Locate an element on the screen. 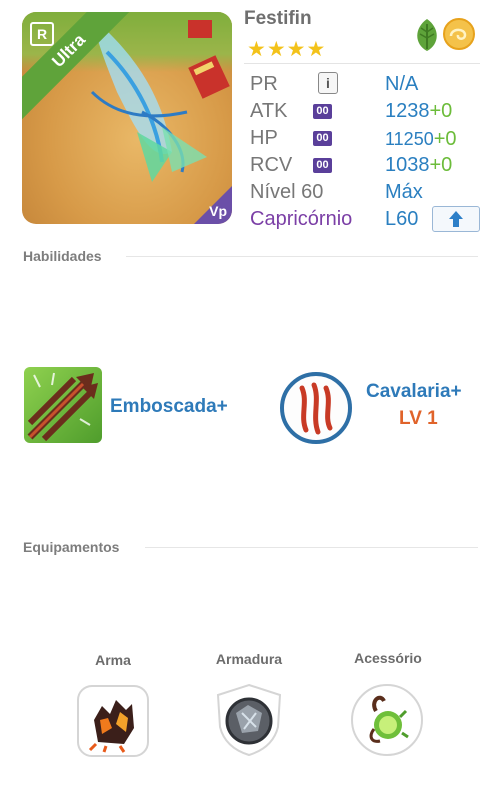  arrow-up-icon is located at coordinates (456, 219).